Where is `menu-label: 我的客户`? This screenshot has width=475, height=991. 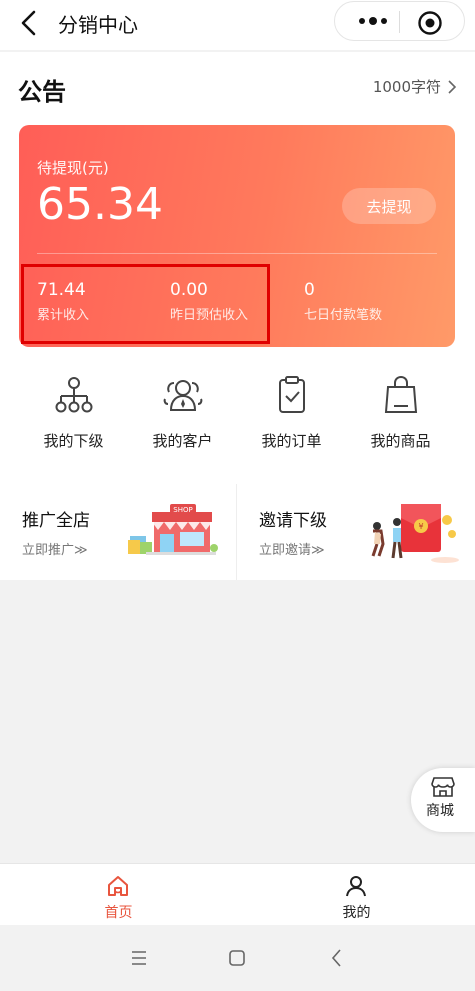 menu-label: 我的客户 is located at coordinates (182, 441).